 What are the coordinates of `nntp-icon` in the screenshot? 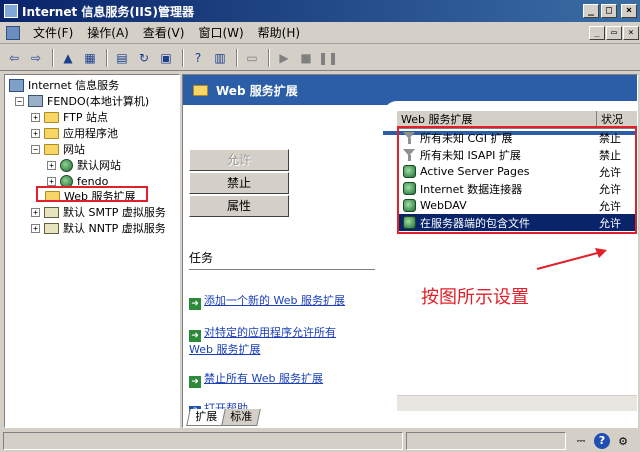 It's located at (51, 228).